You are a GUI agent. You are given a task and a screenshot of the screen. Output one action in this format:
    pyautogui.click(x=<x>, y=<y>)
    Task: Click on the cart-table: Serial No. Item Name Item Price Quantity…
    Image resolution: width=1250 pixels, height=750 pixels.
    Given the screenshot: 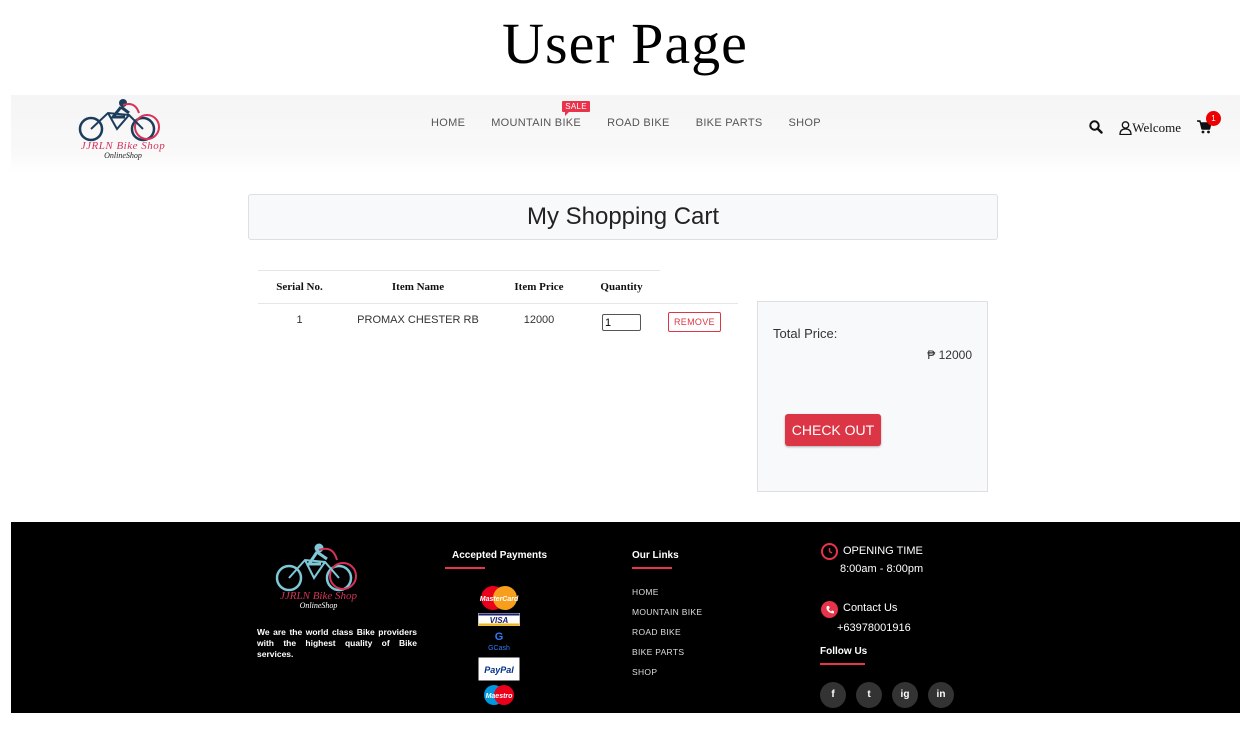 What is the action you would take?
    pyautogui.click(x=498, y=304)
    